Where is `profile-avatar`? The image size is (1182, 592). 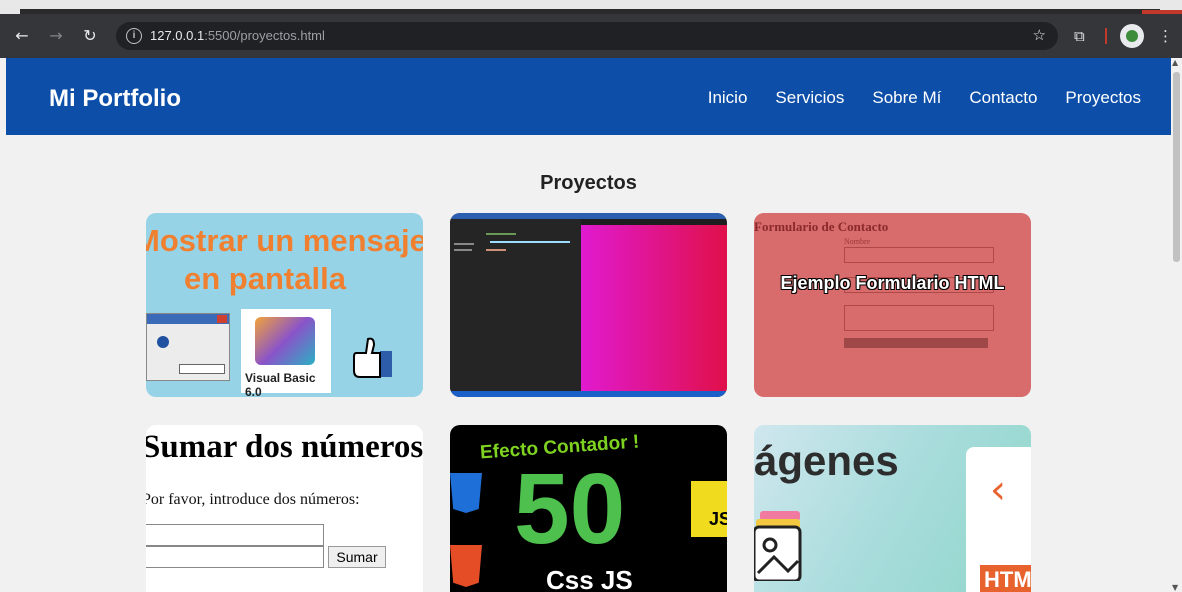
profile-avatar is located at coordinates (1132, 36).